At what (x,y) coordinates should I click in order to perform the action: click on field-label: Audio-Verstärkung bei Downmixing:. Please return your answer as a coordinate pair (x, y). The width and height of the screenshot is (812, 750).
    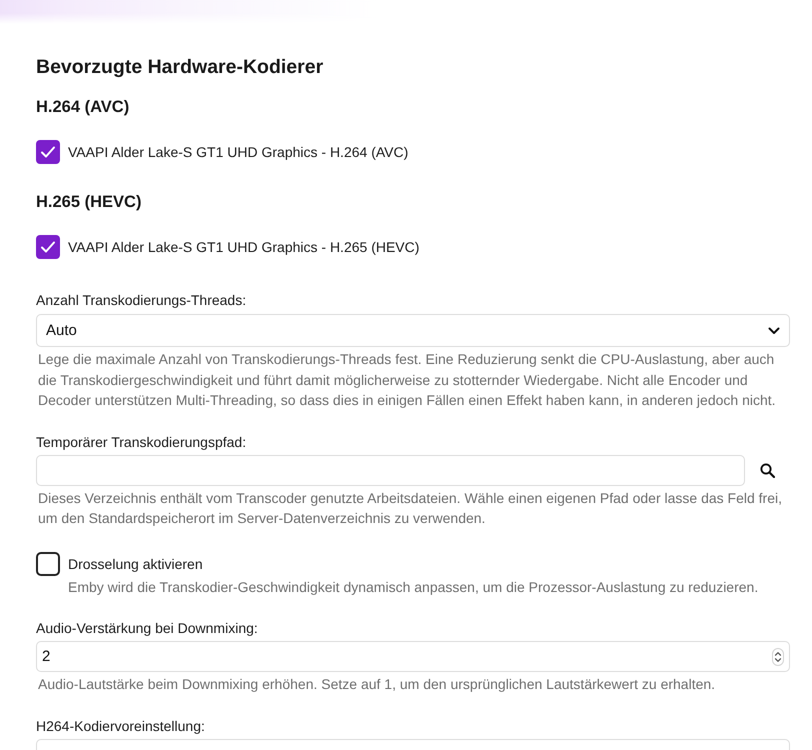
    Looking at the image, I should click on (147, 628).